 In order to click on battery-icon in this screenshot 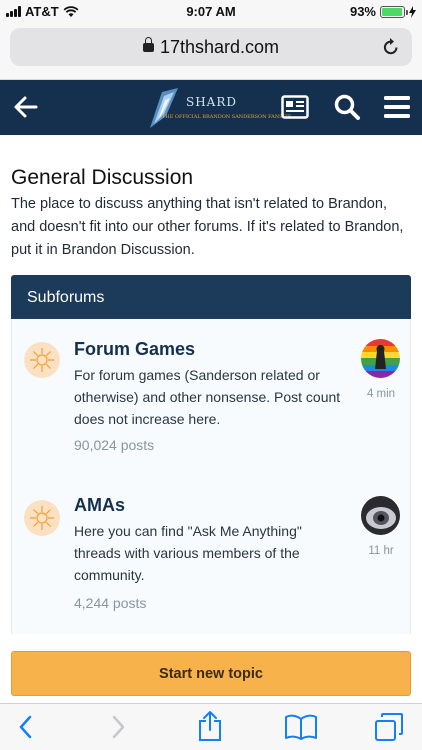, I will do `click(394, 11)`.